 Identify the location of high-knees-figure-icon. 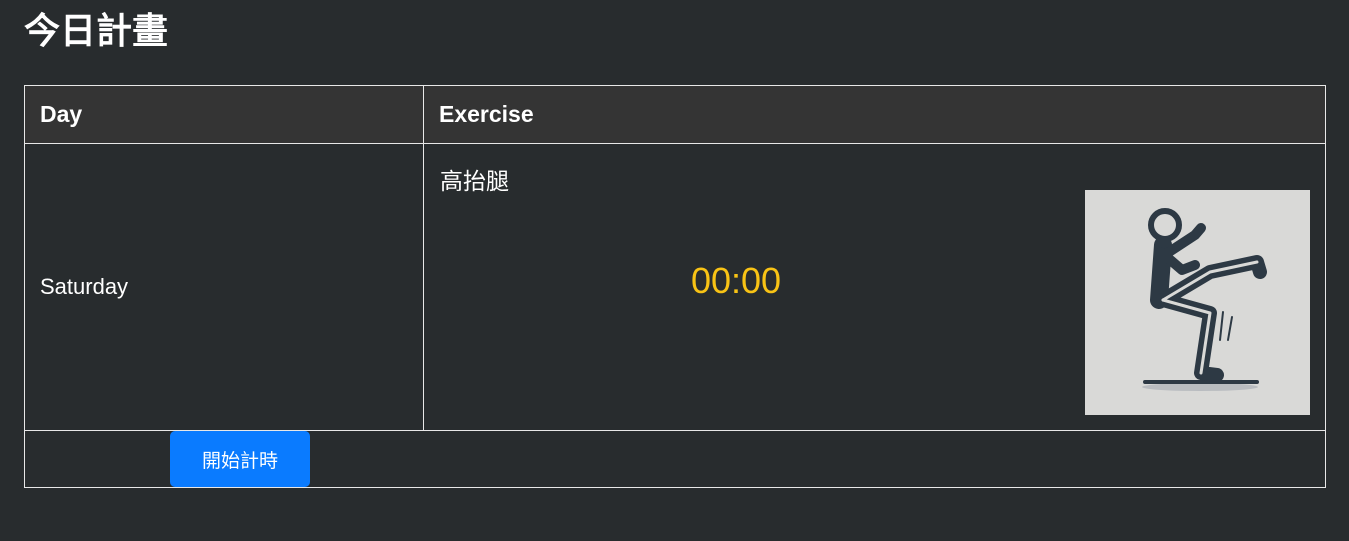
(1197, 302).